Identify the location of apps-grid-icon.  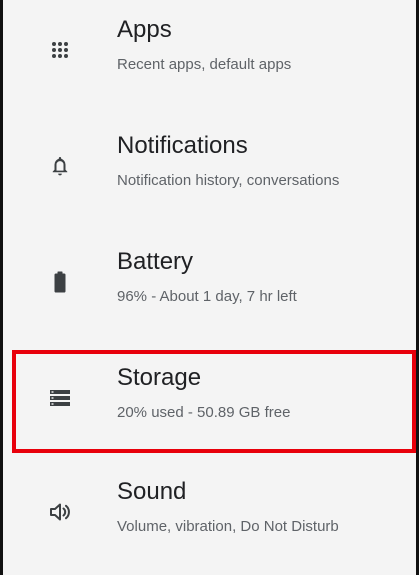
(60, 50).